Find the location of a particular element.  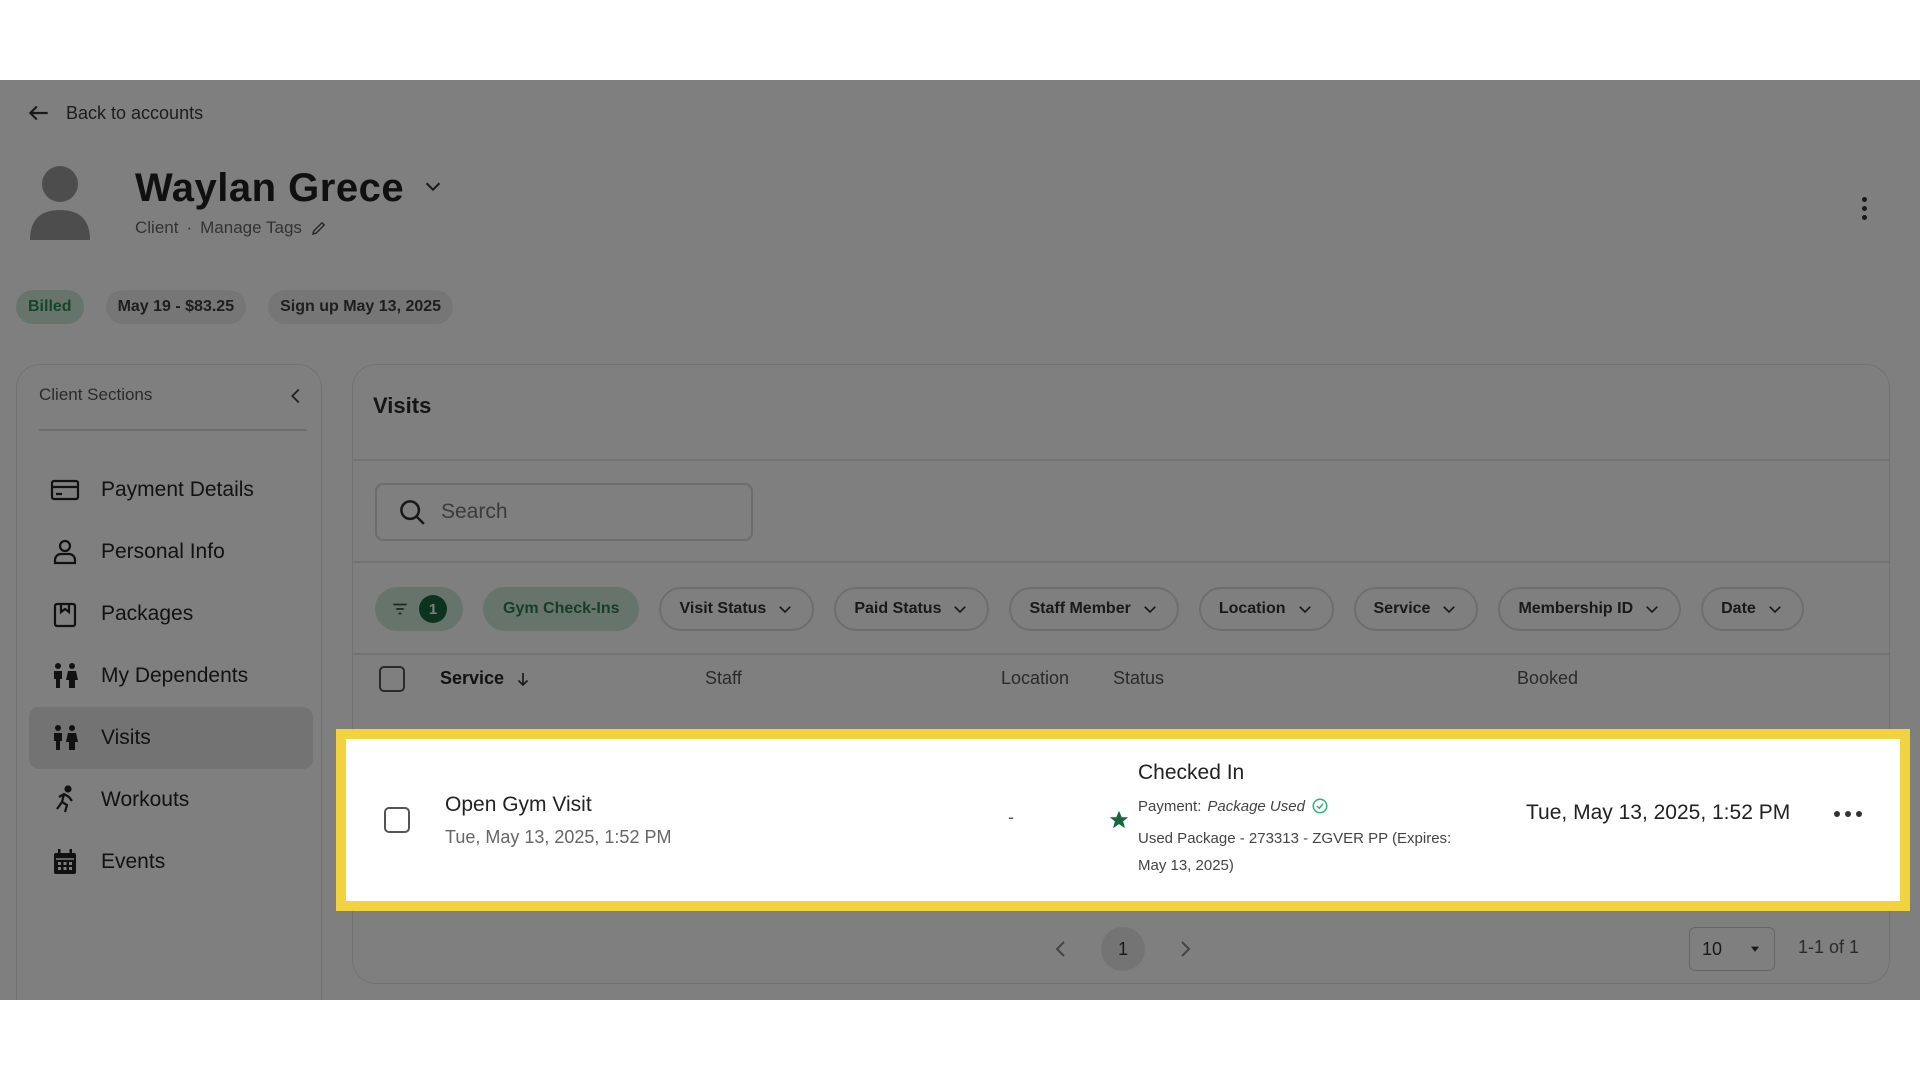

chip-label: Staff Member is located at coordinates (1080, 608).